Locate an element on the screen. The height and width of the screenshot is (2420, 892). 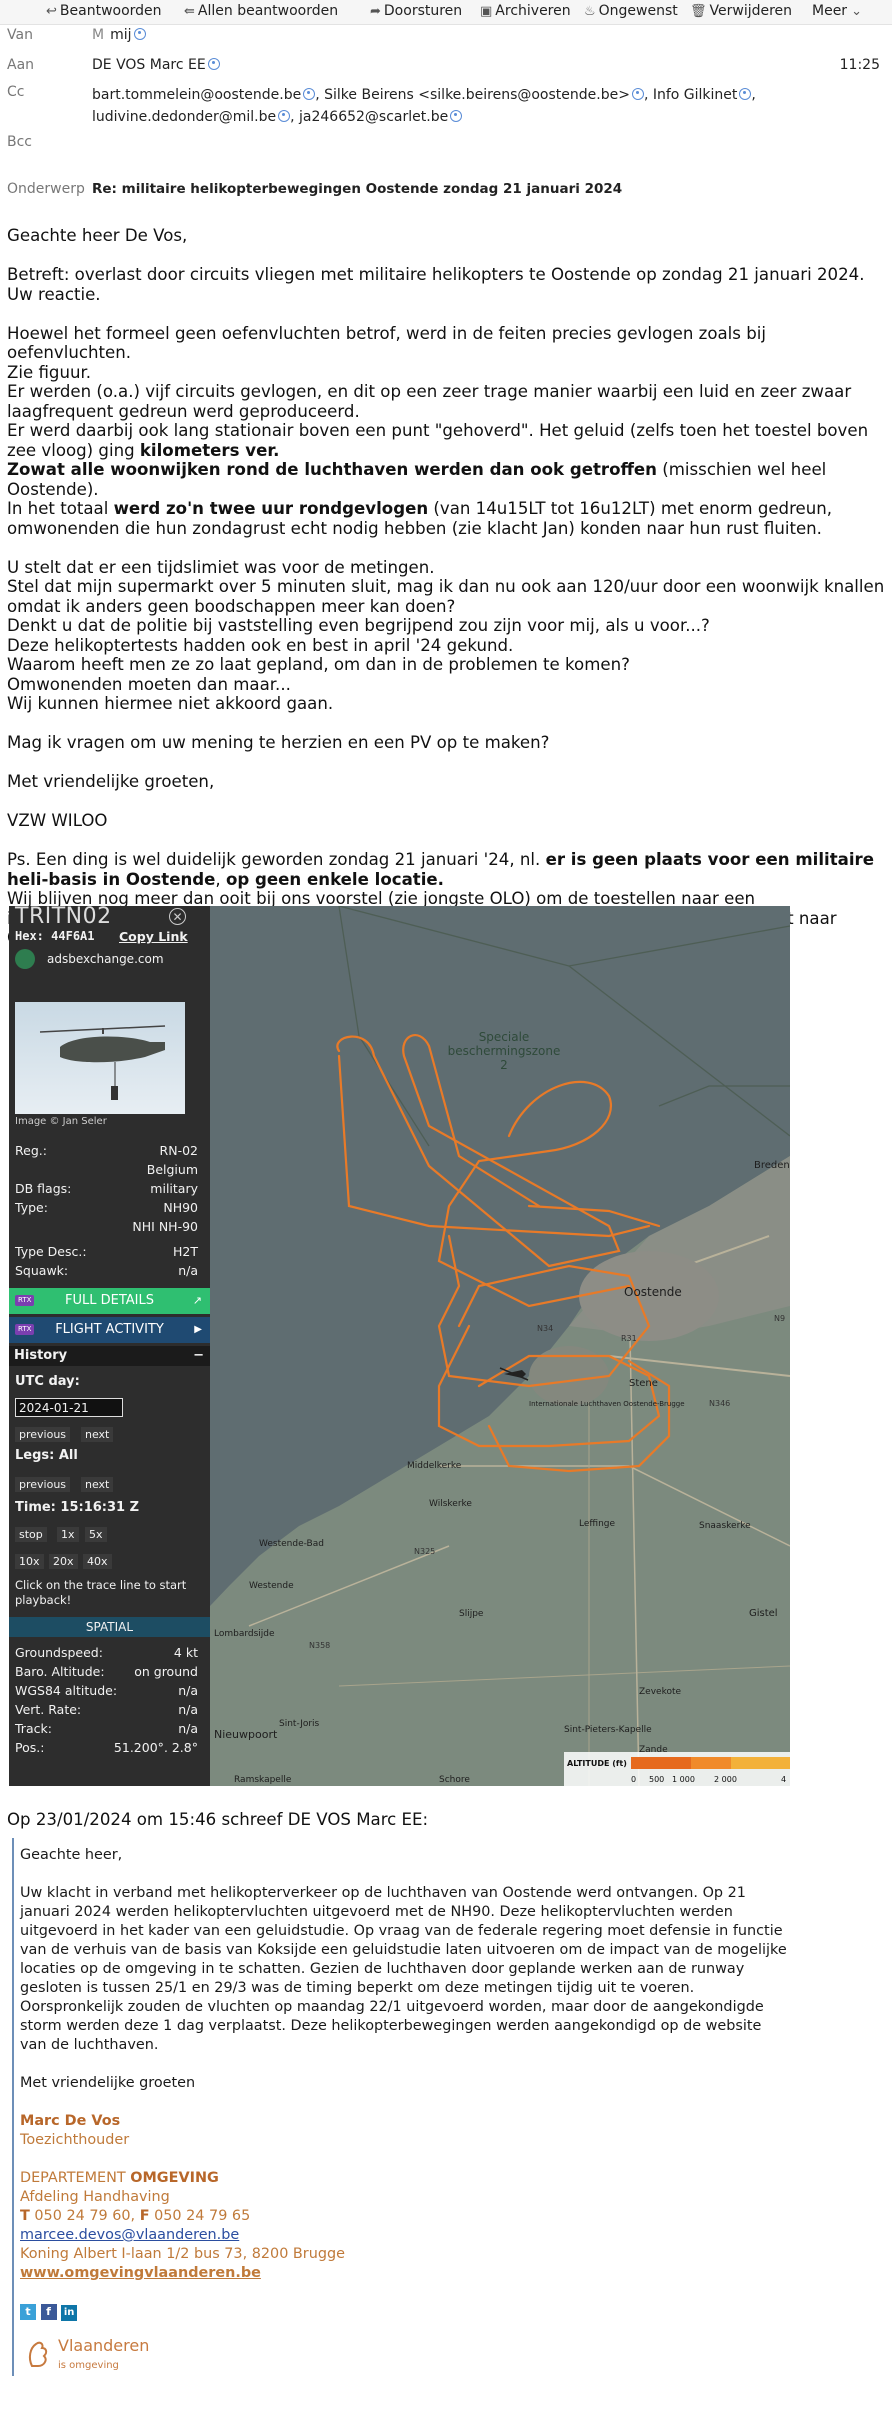
town-label: Zevekote is located at coordinates (660, 1692).